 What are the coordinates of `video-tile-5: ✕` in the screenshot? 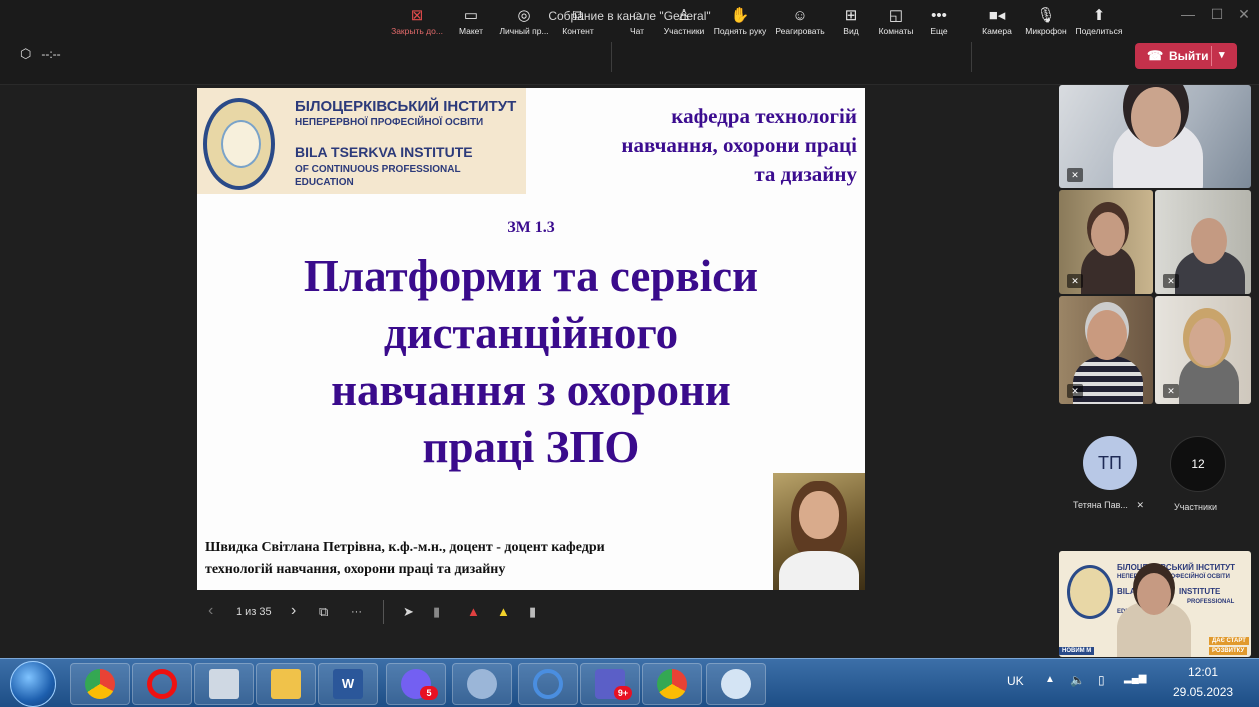 It's located at (1203, 350).